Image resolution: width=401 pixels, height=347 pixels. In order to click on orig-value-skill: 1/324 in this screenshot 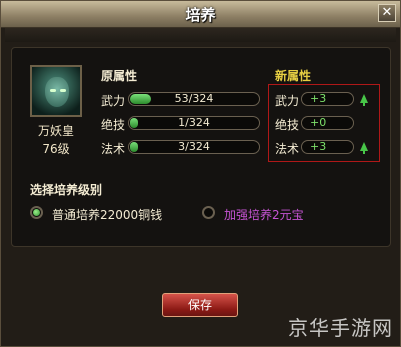, I will do `click(194, 122)`.